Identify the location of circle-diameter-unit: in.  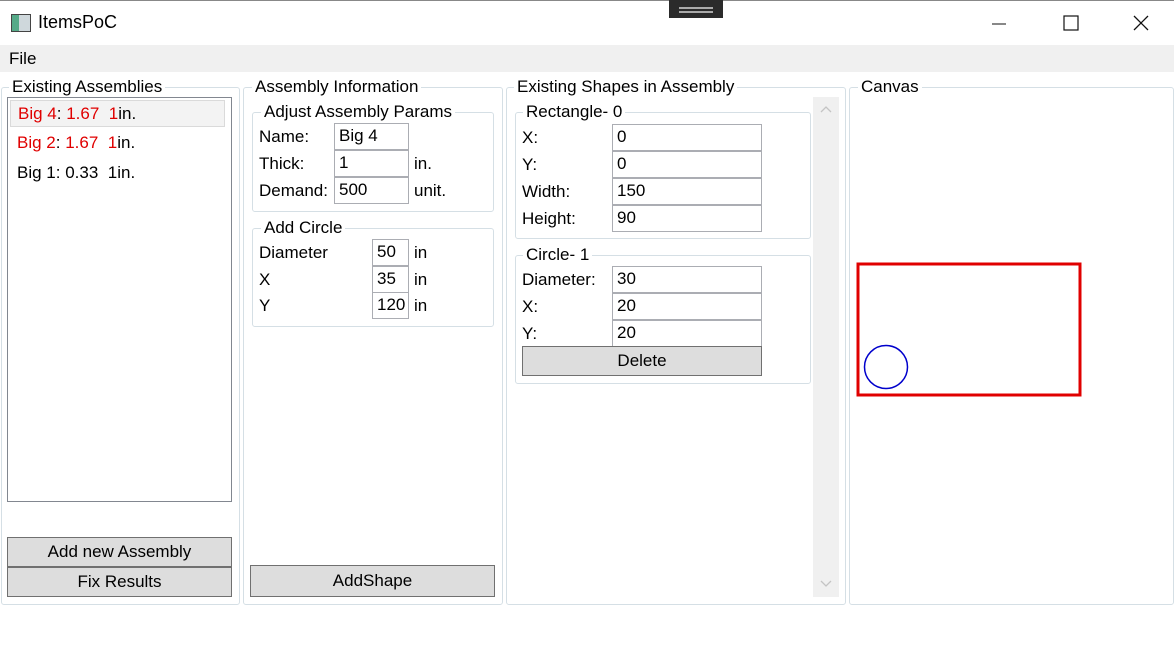
(421, 252).